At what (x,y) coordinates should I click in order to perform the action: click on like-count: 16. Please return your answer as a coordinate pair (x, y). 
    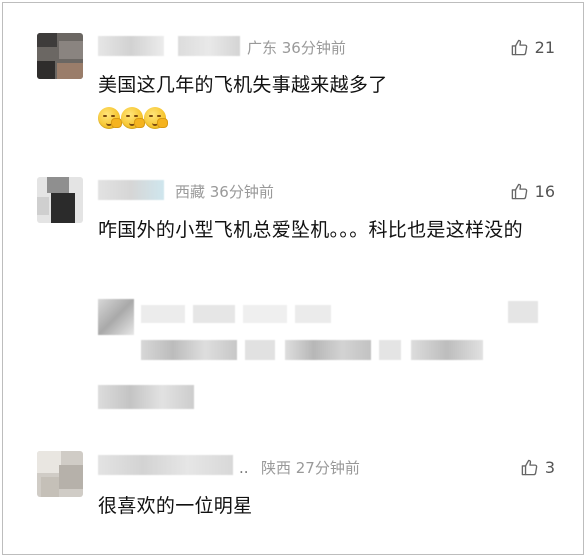
    Looking at the image, I should click on (544, 191).